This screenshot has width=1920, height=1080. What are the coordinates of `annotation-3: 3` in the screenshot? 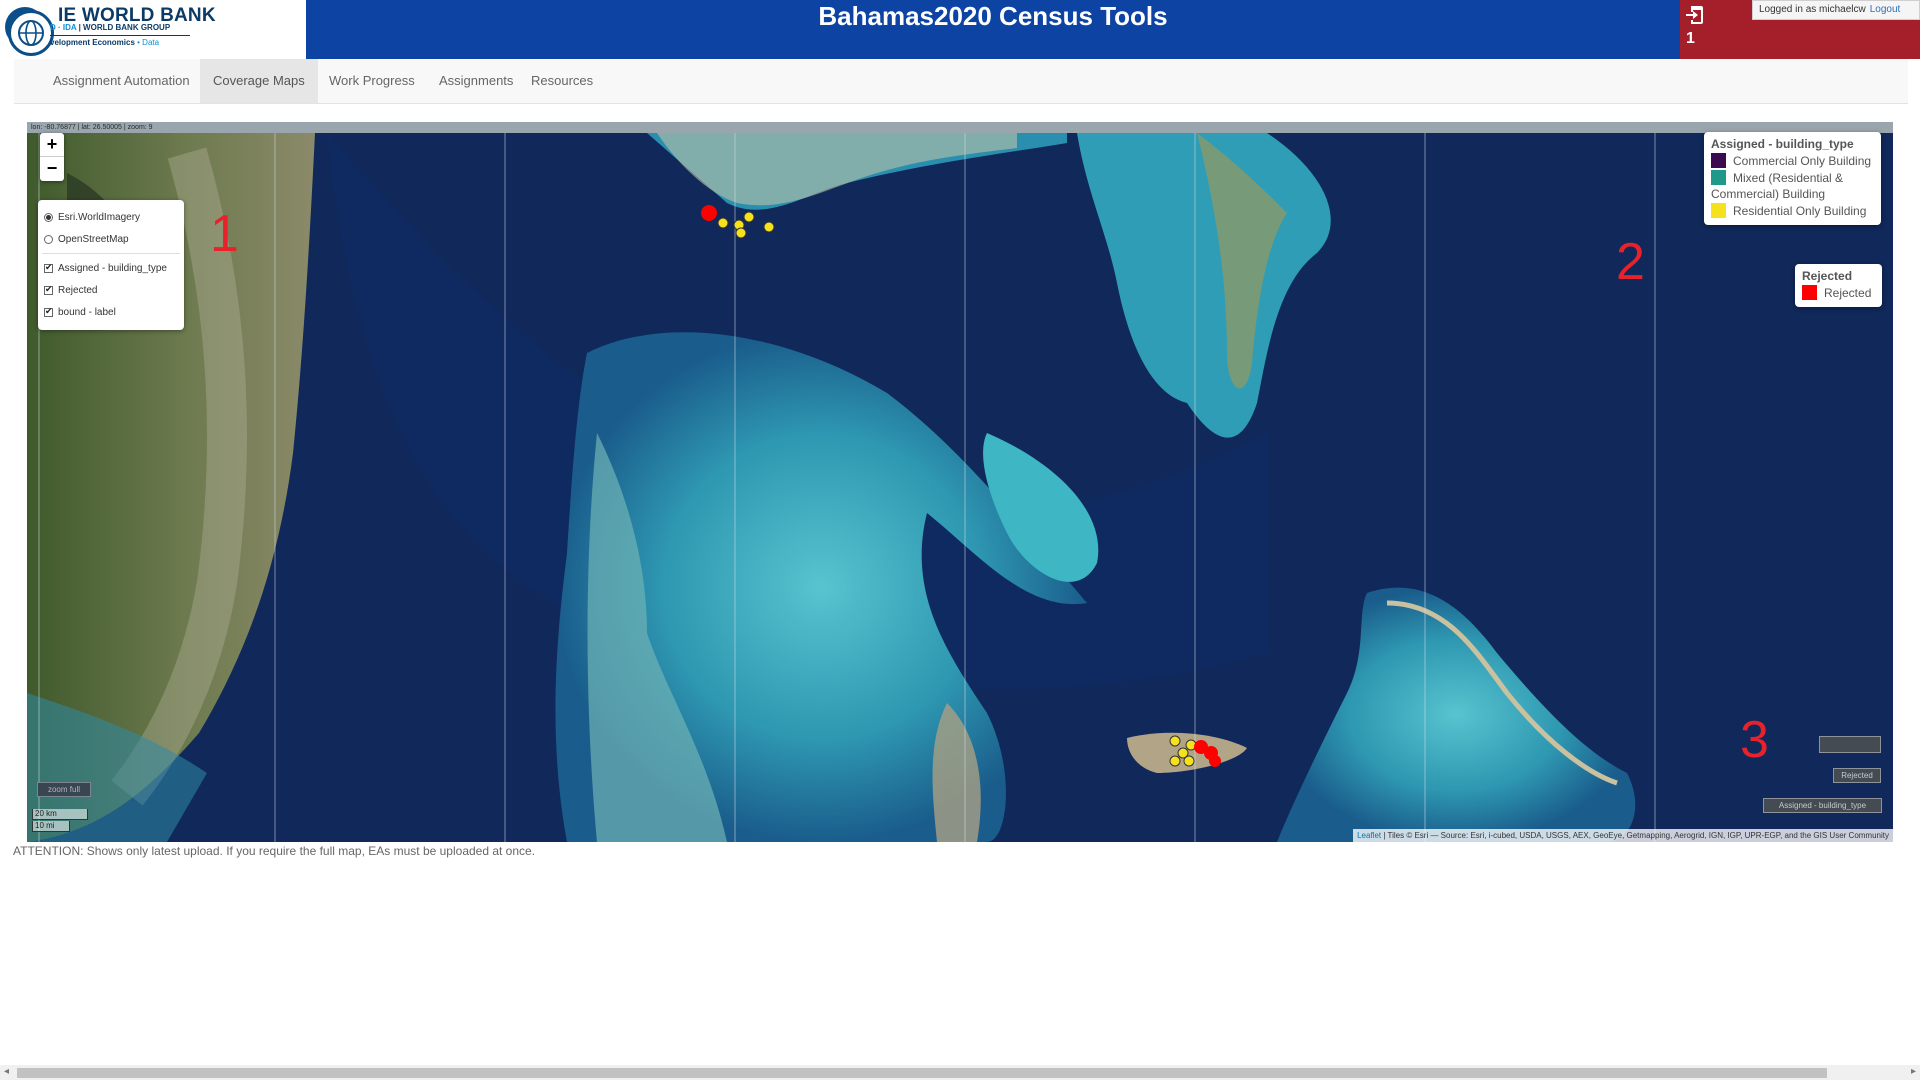 It's located at (1754, 740).